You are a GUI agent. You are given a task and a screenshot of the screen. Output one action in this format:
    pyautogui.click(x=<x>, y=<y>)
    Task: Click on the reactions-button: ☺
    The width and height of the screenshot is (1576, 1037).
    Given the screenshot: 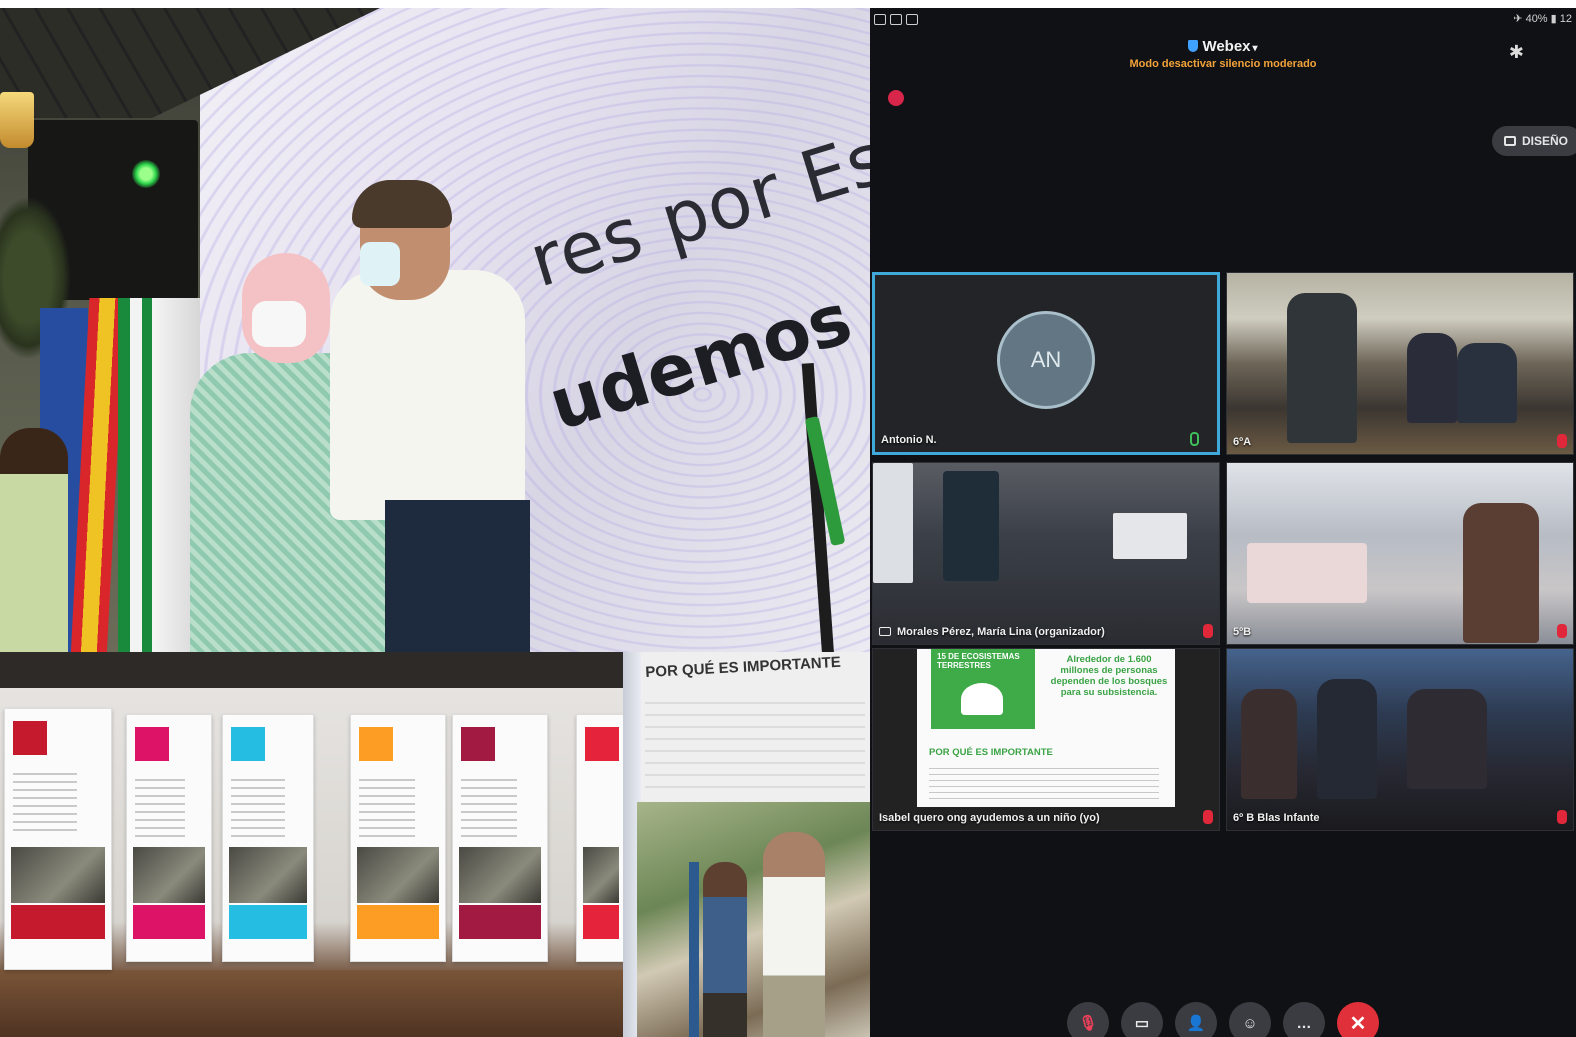 What is the action you would take?
    pyautogui.click(x=1250, y=1019)
    